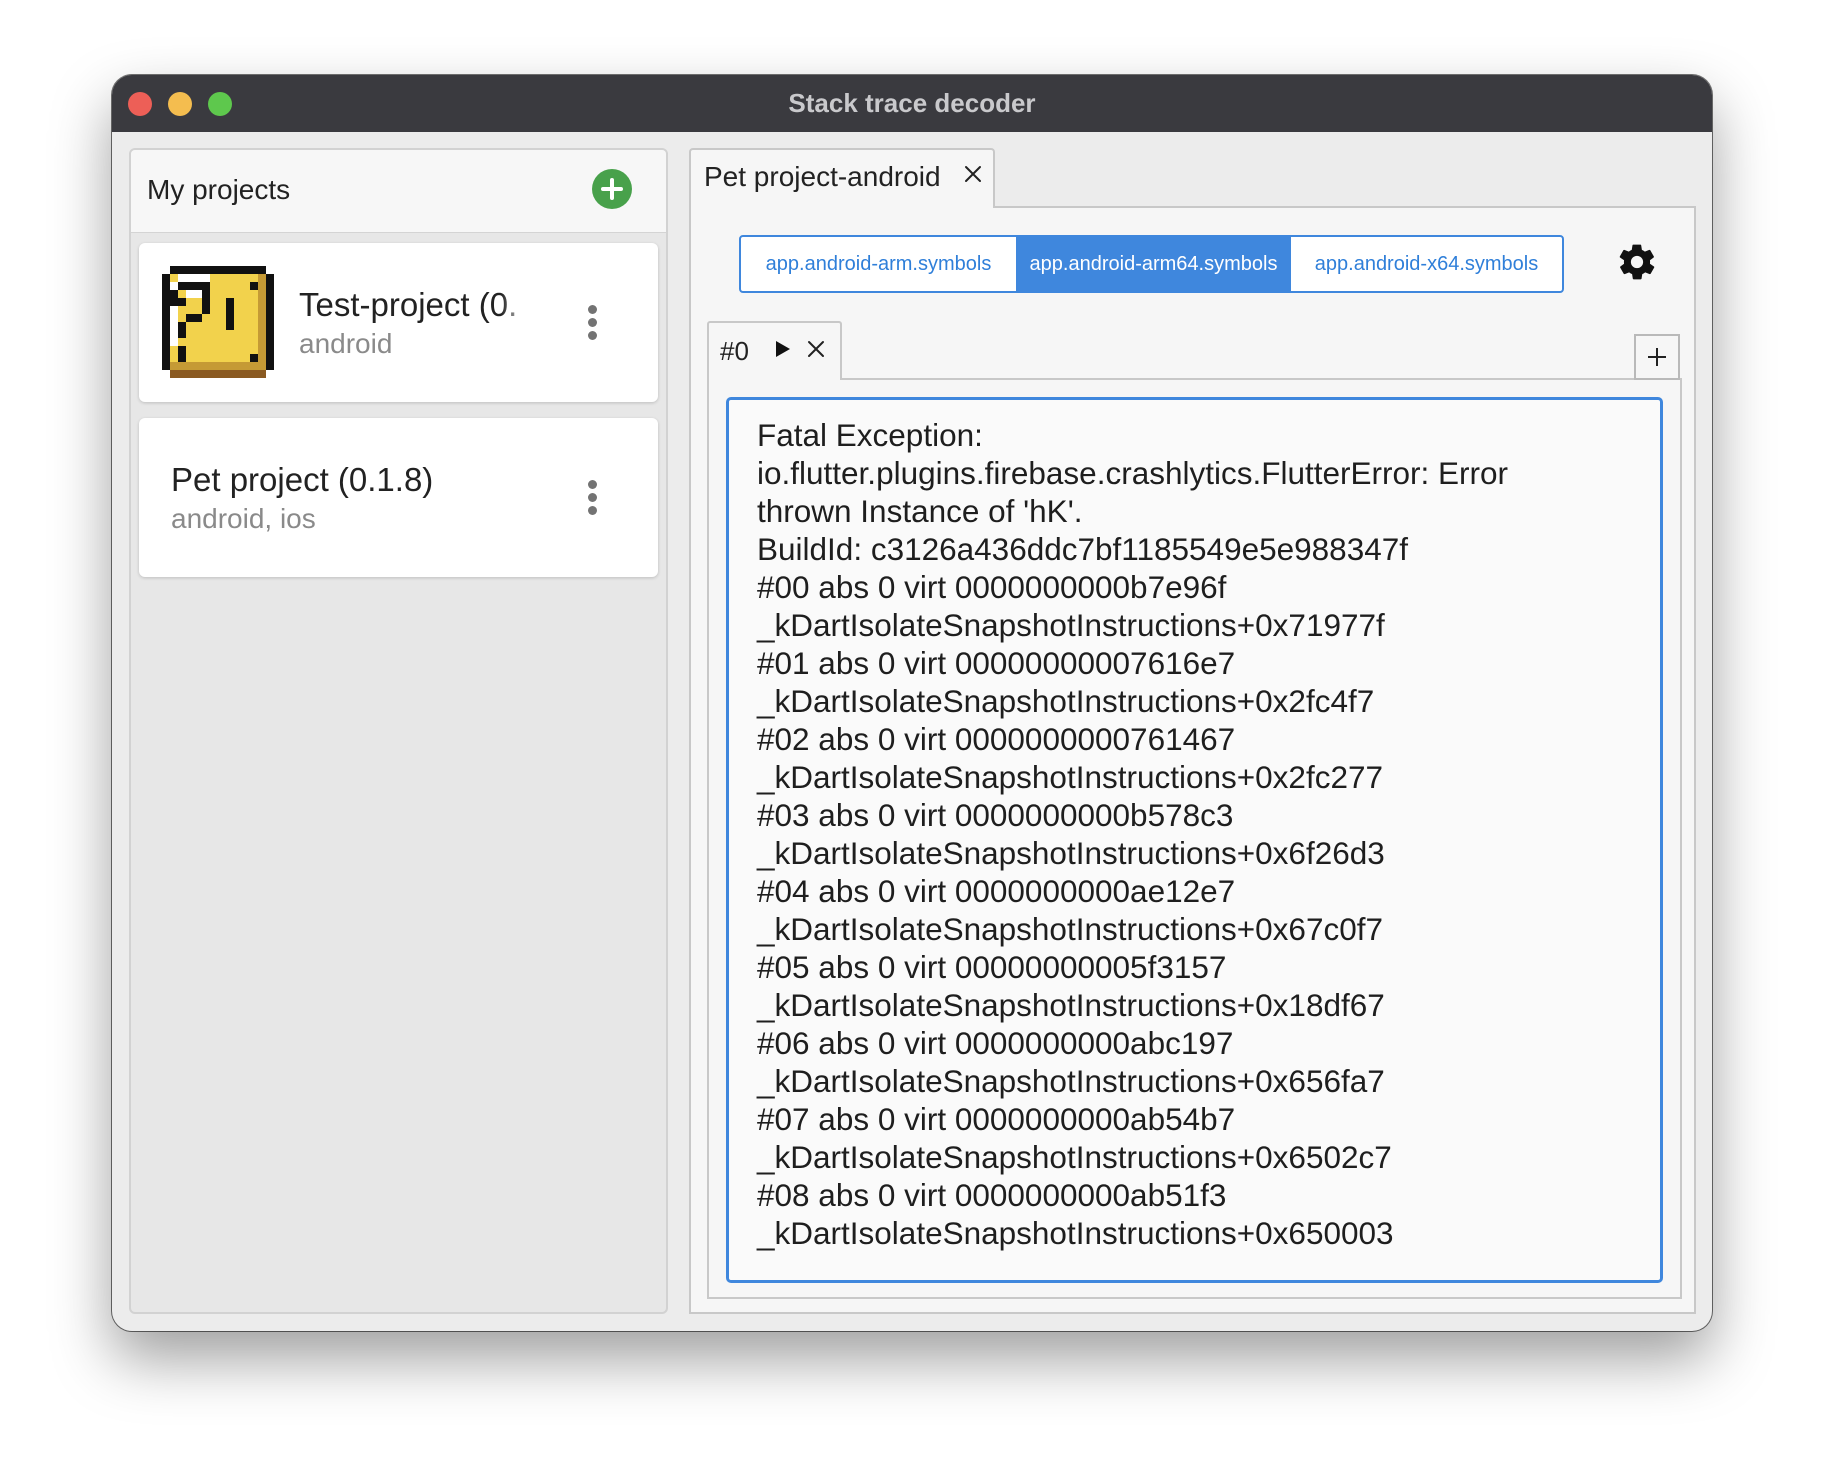 The height and width of the screenshot is (1480, 1824). What do you see at coordinates (878, 264) in the screenshot?
I see `symbols-option-arm: app.android-arm.symbols` at bounding box center [878, 264].